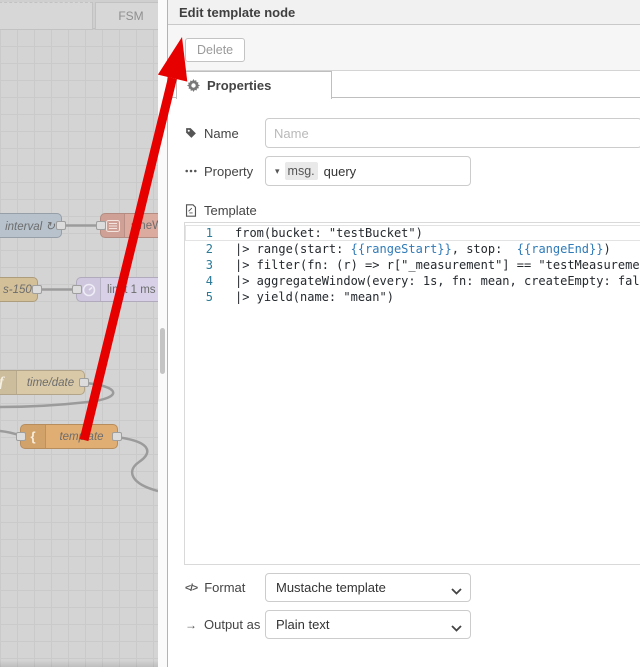 The height and width of the screenshot is (667, 640). Describe the element at coordinates (162, 351) in the screenshot. I see `scrollbar-thumb` at that location.